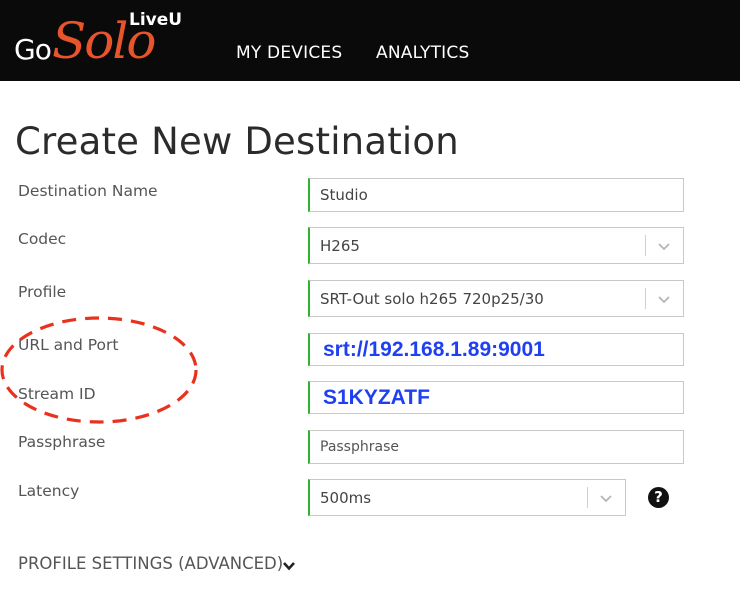 The image size is (740, 597). Describe the element at coordinates (42, 292) in the screenshot. I see `profile-label: Profile` at that location.